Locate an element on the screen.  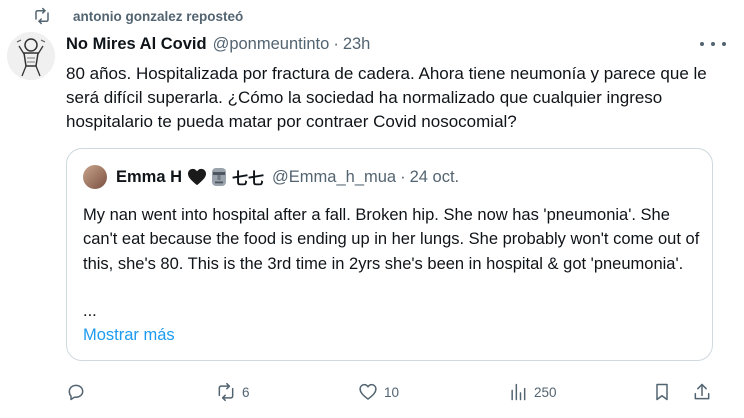
quote-name-suffix: 七七 is located at coordinates (248, 178).